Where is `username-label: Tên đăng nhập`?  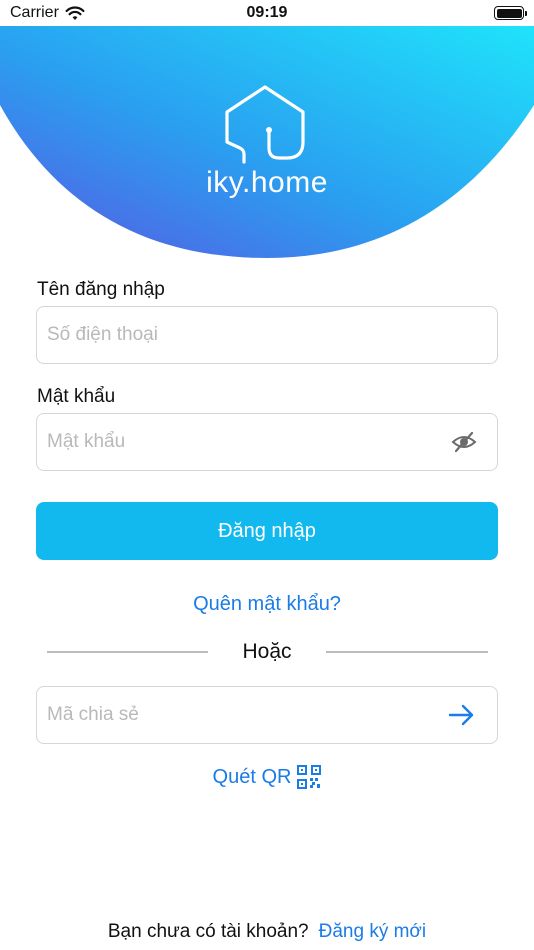 username-label: Tên đăng nhập is located at coordinates (101, 289).